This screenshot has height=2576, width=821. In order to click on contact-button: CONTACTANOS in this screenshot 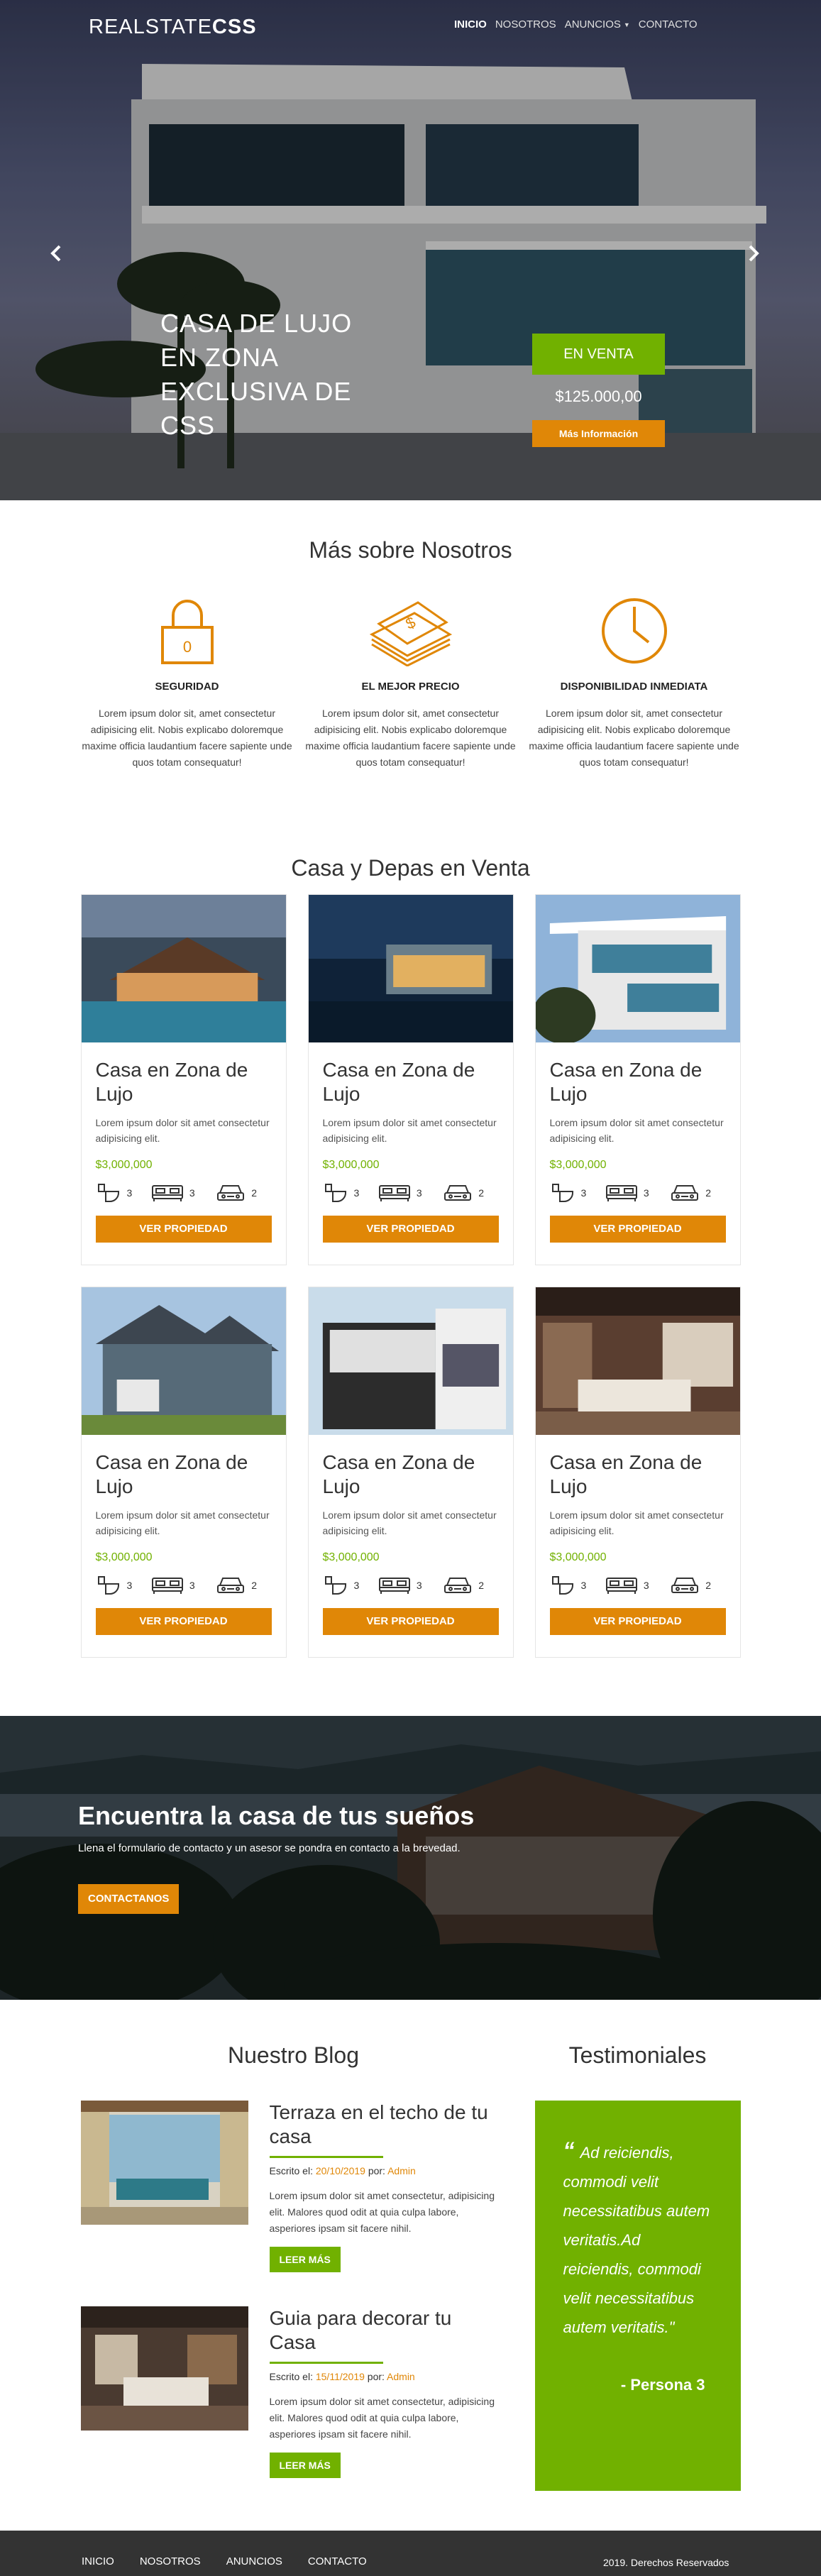, I will do `click(129, 1899)`.